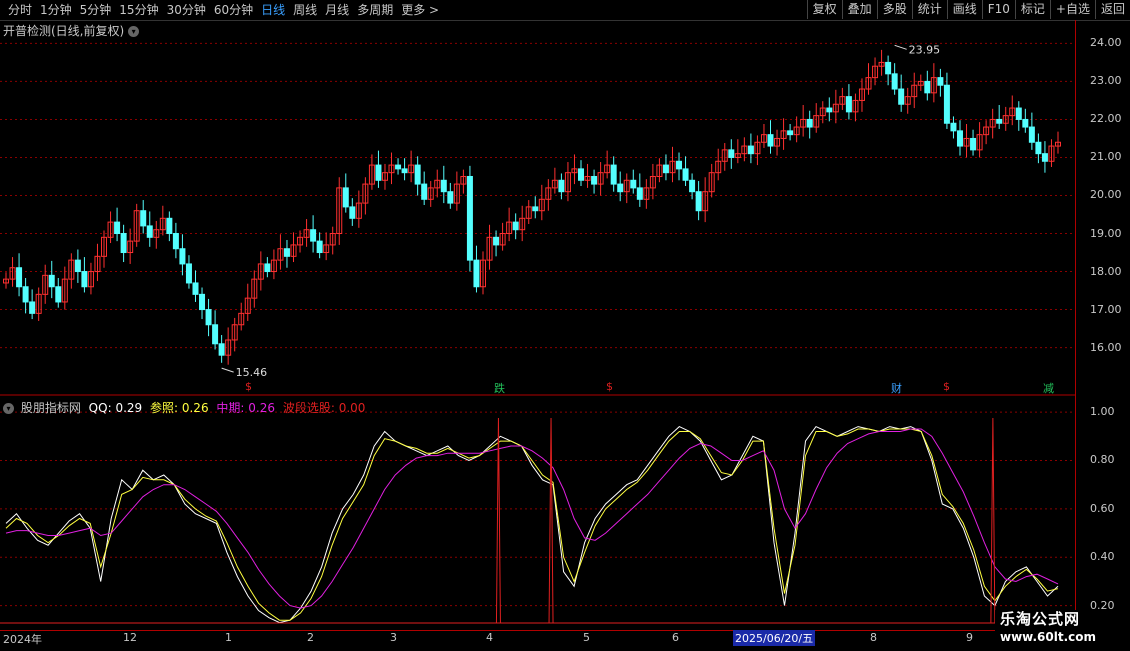 The image size is (1130, 651). What do you see at coordinates (993, 520) in the screenshot?
I see `pick-spike` at bounding box center [993, 520].